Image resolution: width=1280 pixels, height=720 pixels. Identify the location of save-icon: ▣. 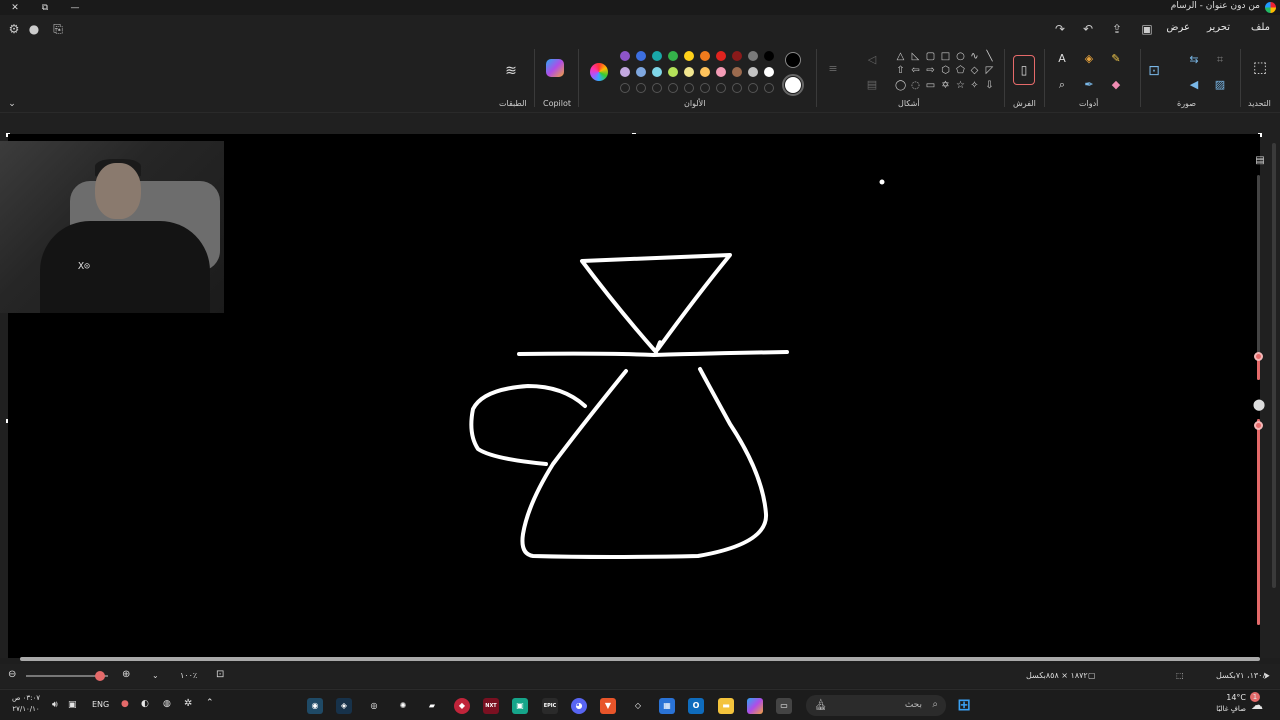
(1147, 29).